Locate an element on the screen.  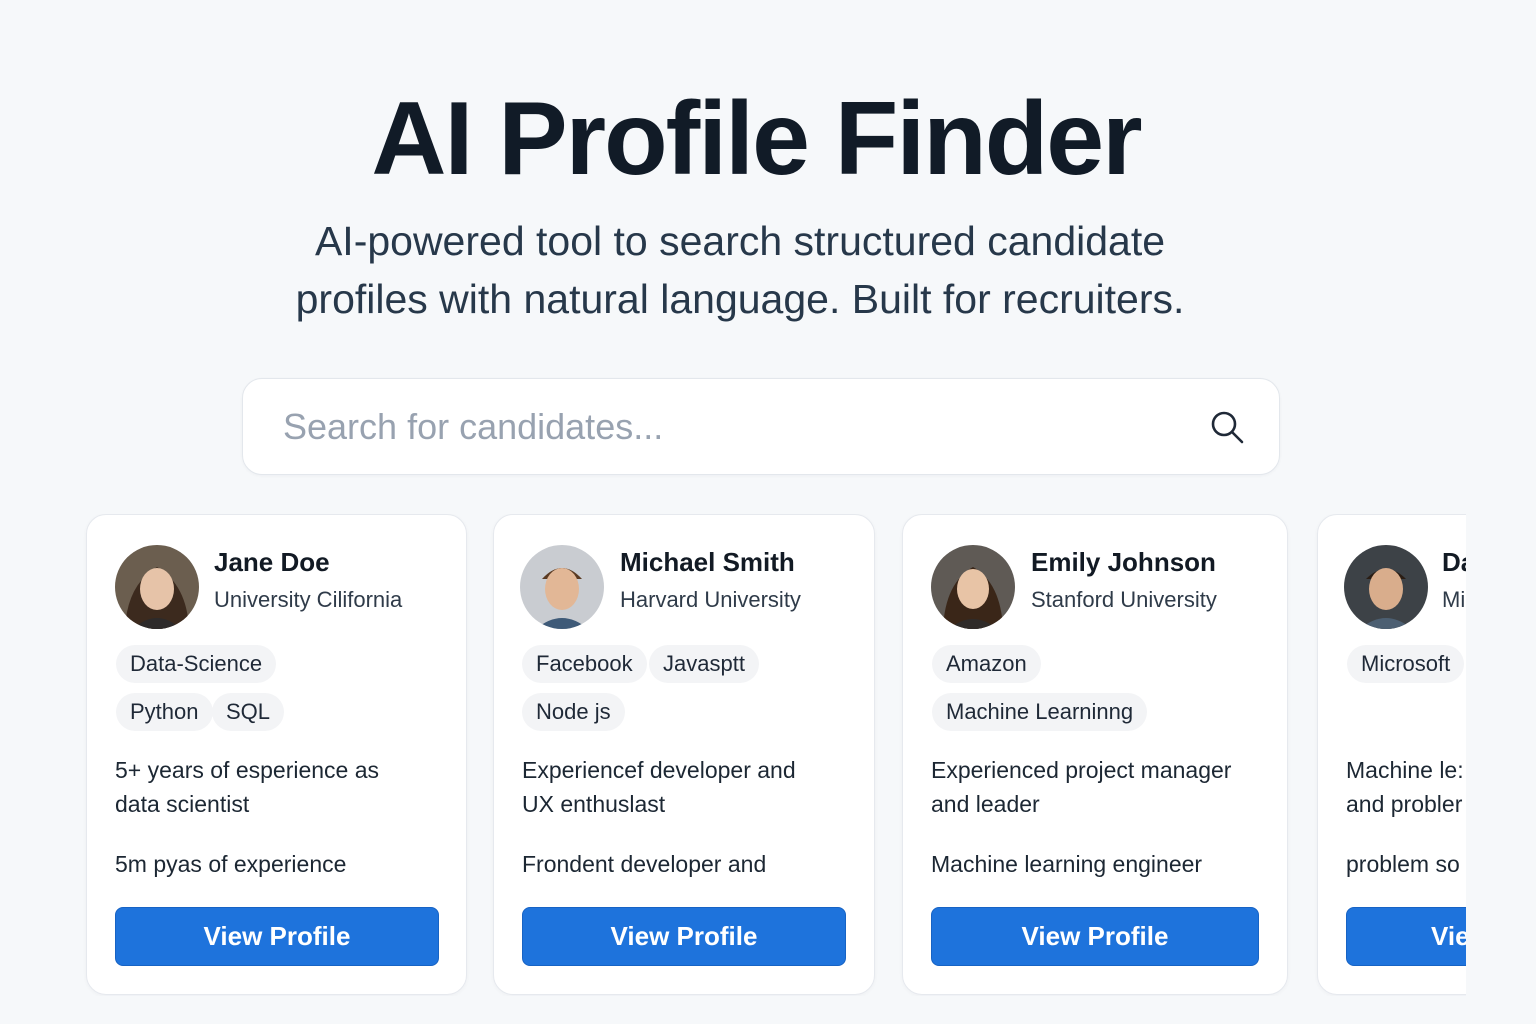
description-line: UX enthuslast is located at coordinates (594, 804).